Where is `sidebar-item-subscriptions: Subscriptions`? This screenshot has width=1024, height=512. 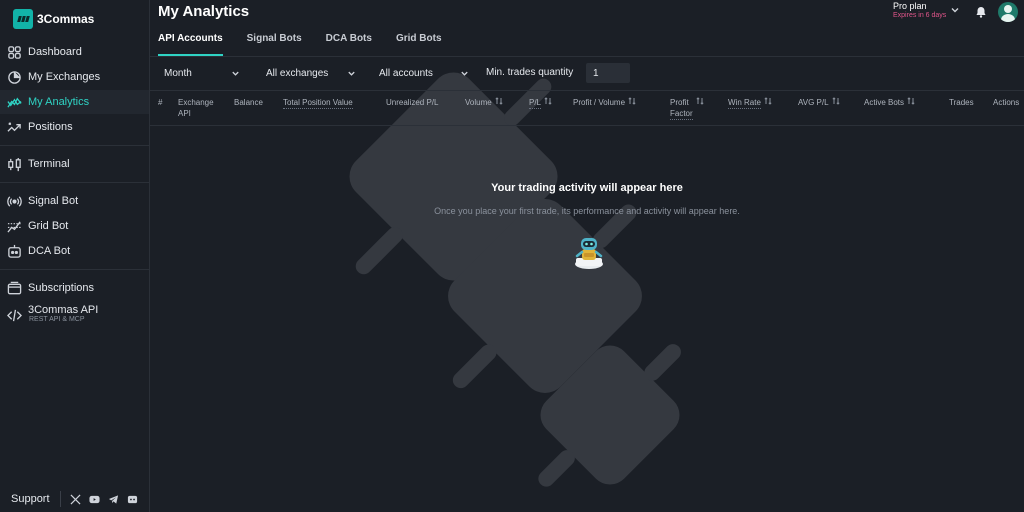
sidebar-item-subscriptions: Subscriptions is located at coordinates (74, 288).